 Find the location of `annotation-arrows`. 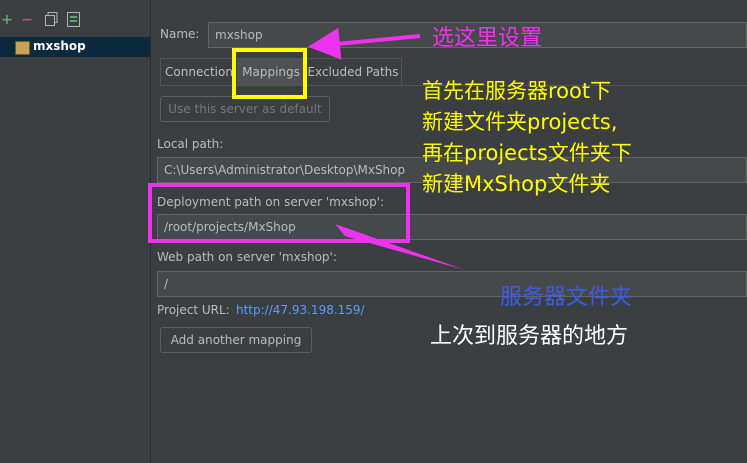

annotation-arrows is located at coordinates (386, 148).